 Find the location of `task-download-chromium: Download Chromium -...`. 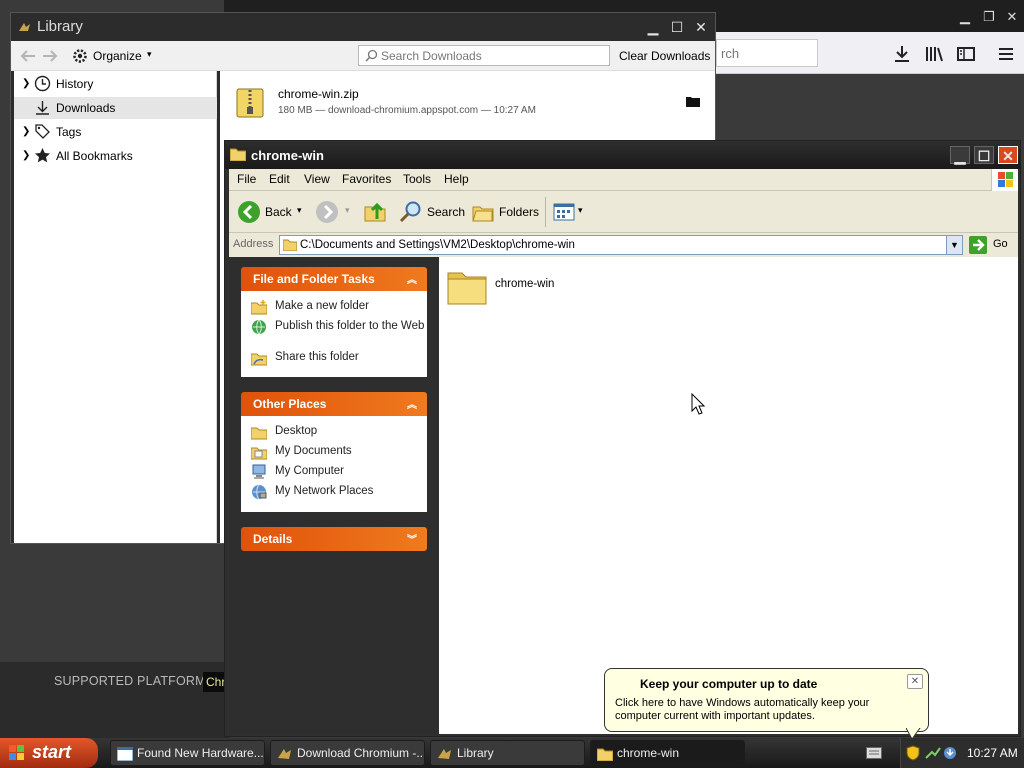

task-download-chromium: Download Chromium -... is located at coordinates (347, 753).